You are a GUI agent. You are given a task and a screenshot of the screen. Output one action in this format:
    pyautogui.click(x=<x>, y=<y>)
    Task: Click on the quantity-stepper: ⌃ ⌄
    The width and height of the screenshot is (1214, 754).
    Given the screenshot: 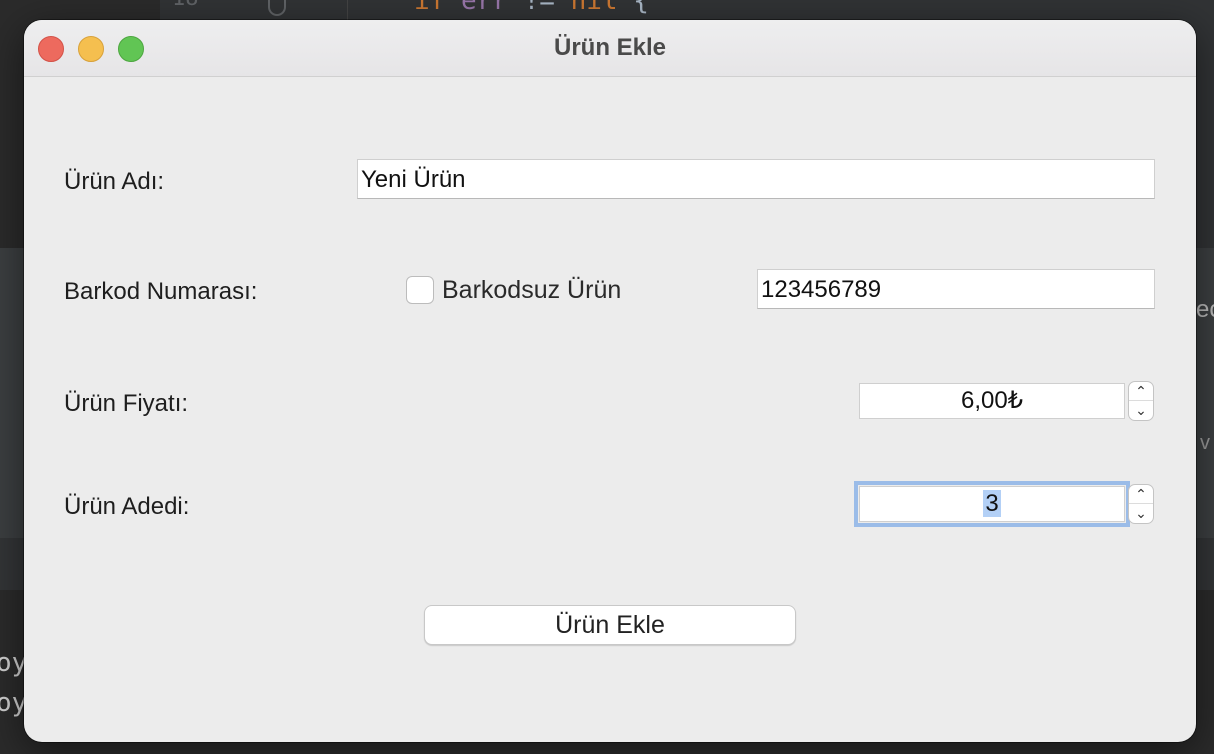 What is the action you would take?
    pyautogui.click(x=1141, y=504)
    